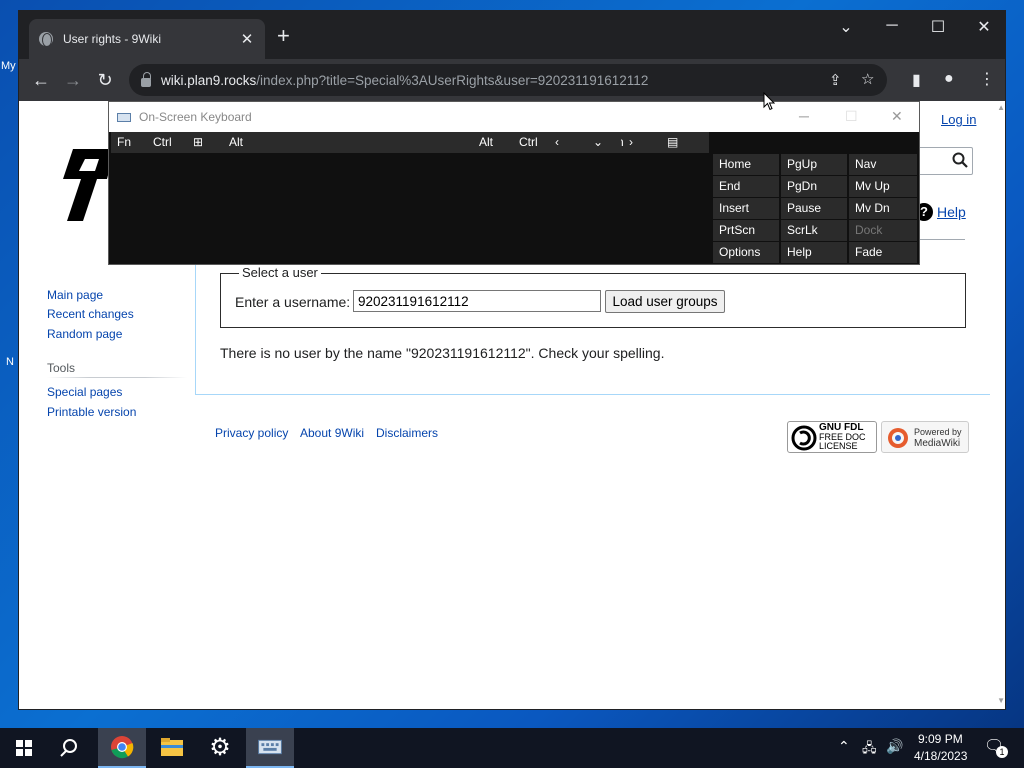  I want to click on back-arrow-icon: ←, so click(41, 80).